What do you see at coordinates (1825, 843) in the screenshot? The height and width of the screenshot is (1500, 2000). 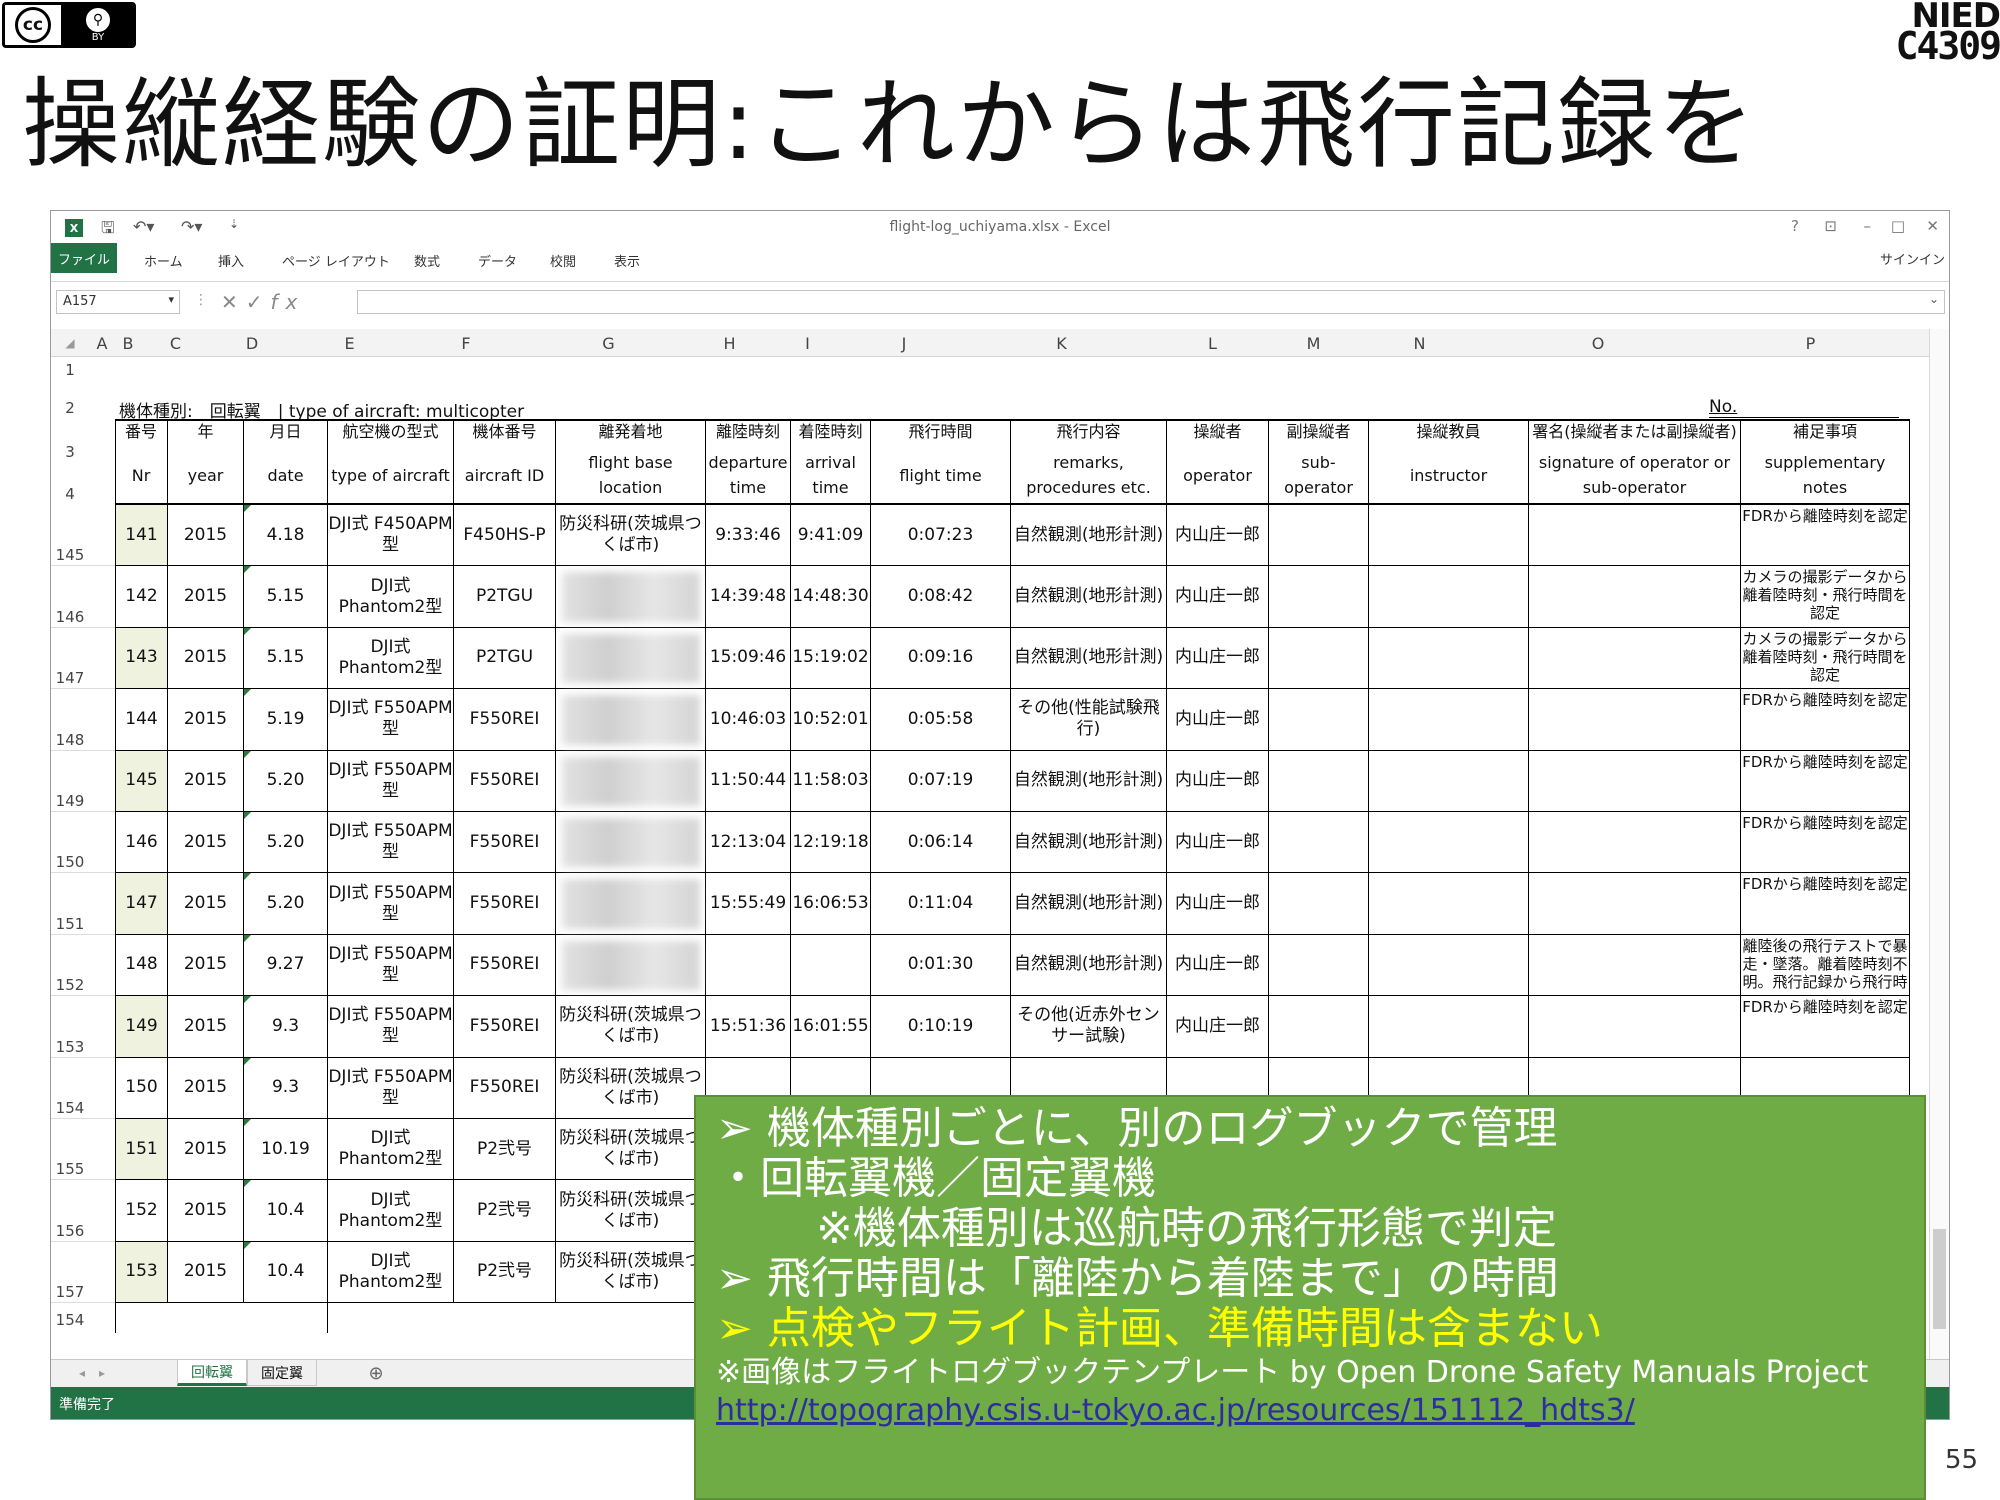 I see `cell-note: FDRから離陸時刻を認定` at bounding box center [1825, 843].